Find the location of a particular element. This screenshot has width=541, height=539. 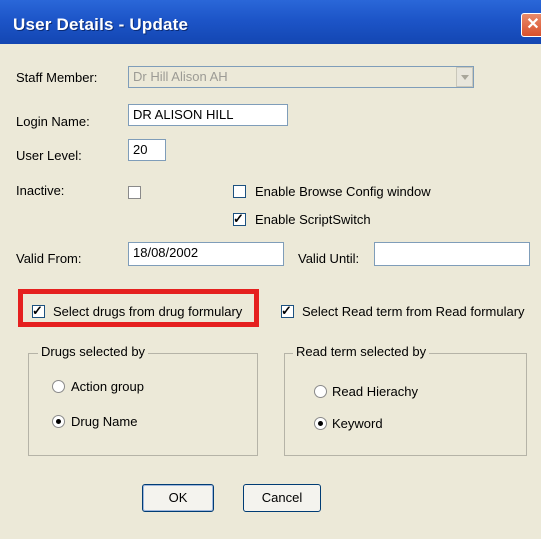

staff-member-select: Dr Hill Alison AH is located at coordinates (301, 77).